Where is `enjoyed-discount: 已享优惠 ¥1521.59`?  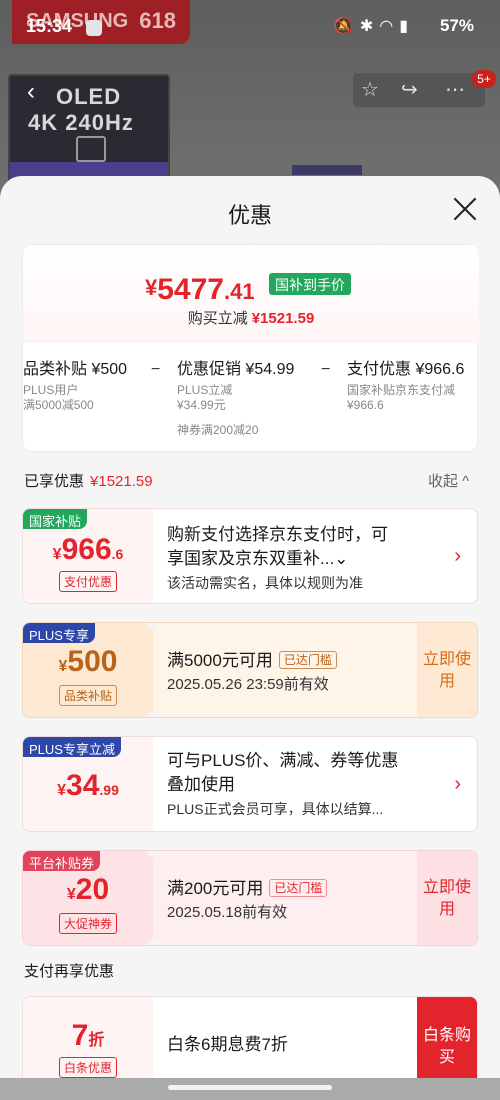 enjoyed-discount: 已享优惠 ¥1521.59 is located at coordinates (88, 480).